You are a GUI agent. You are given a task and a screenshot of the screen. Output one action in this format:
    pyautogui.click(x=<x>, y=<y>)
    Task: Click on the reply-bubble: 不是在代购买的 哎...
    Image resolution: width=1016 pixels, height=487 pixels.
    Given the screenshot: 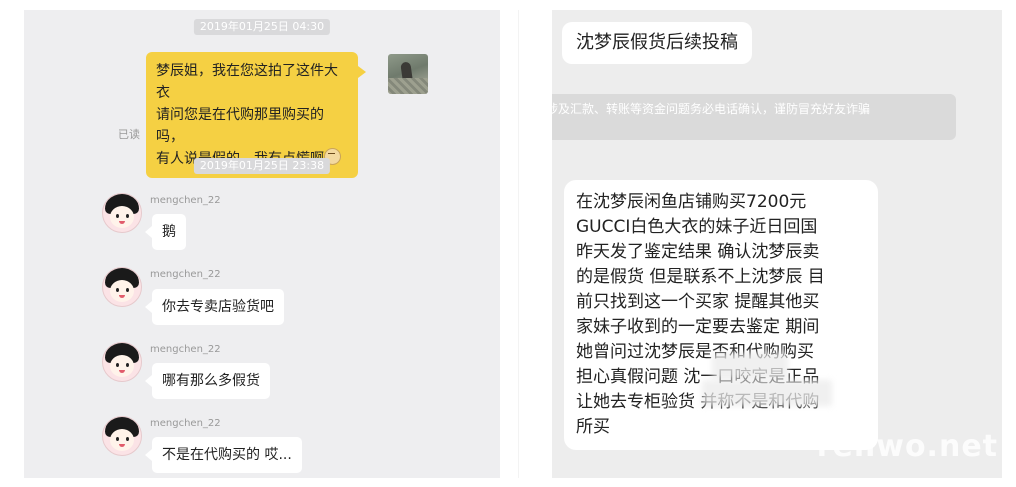 What is the action you would take?
    pyautogui.click(x=223, y=455)
    